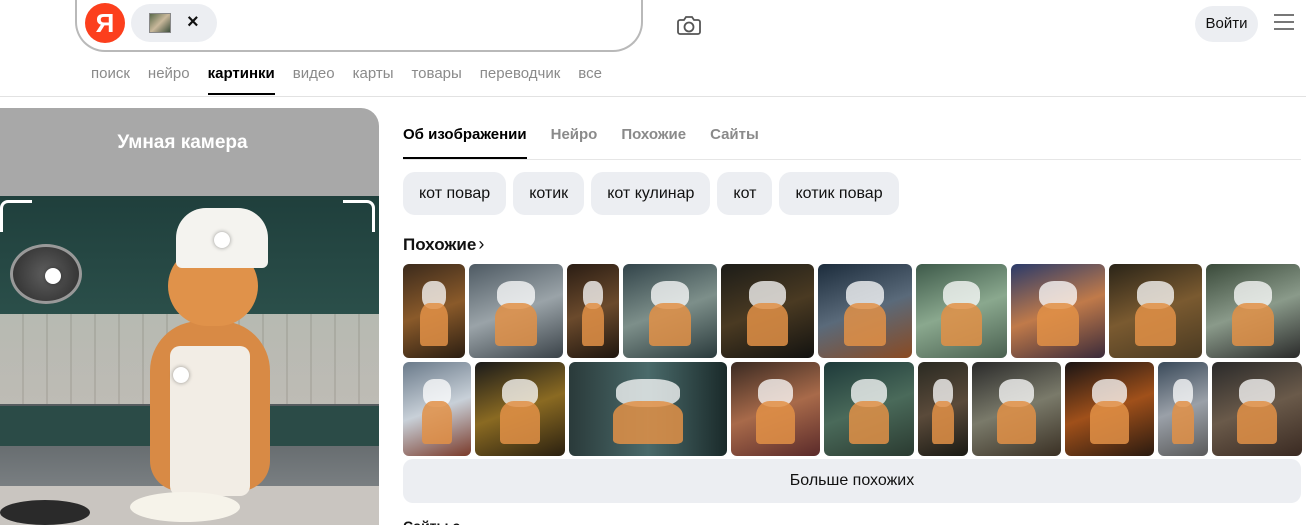  Describe the element at coordinates (160, 23) in the screenshot. I see `query-image-thumbnail` at that location.